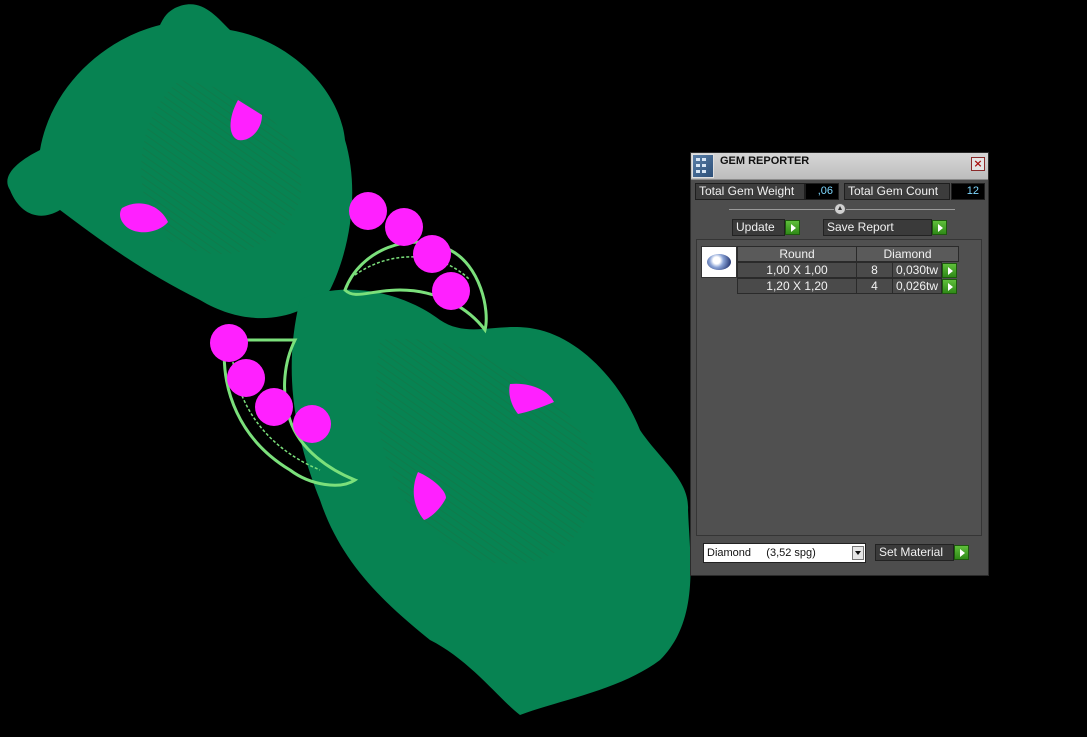 This screenshot has width=1087, height=737. I want to click on material-value: Diamond (3,52 spg), so click(761, 553).